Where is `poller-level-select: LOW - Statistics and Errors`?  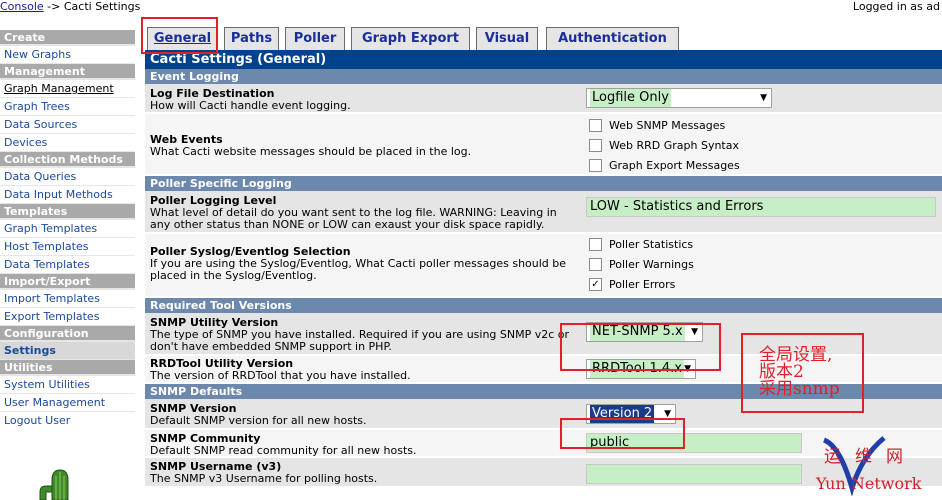
poller-level-select: LOW - Statistics and Errors is located at coordinates (761, 207).